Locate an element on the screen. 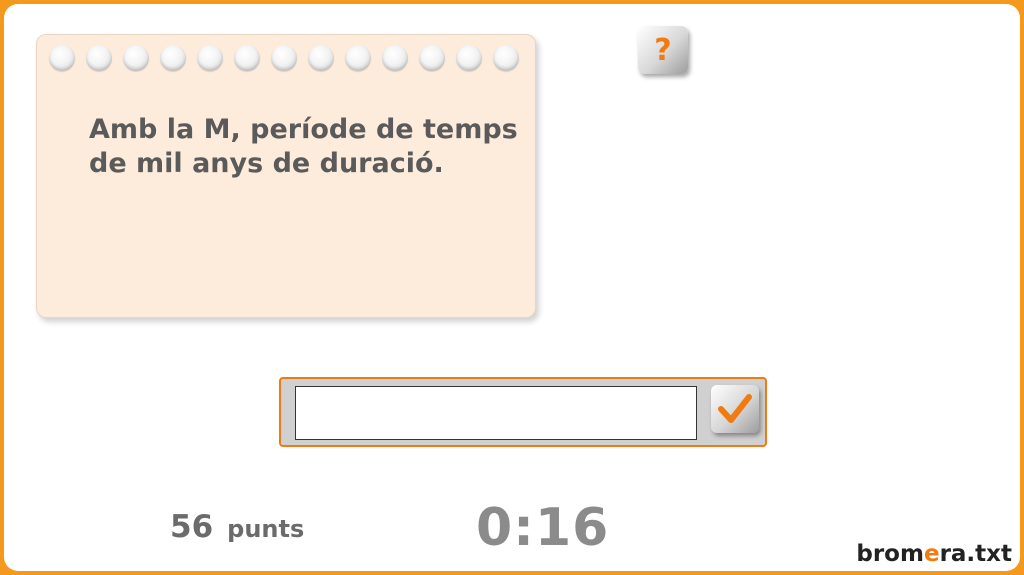 This screenshot has width=1024, height=575. brand-logo: bromera.txt is located at coordinates (934, 554).